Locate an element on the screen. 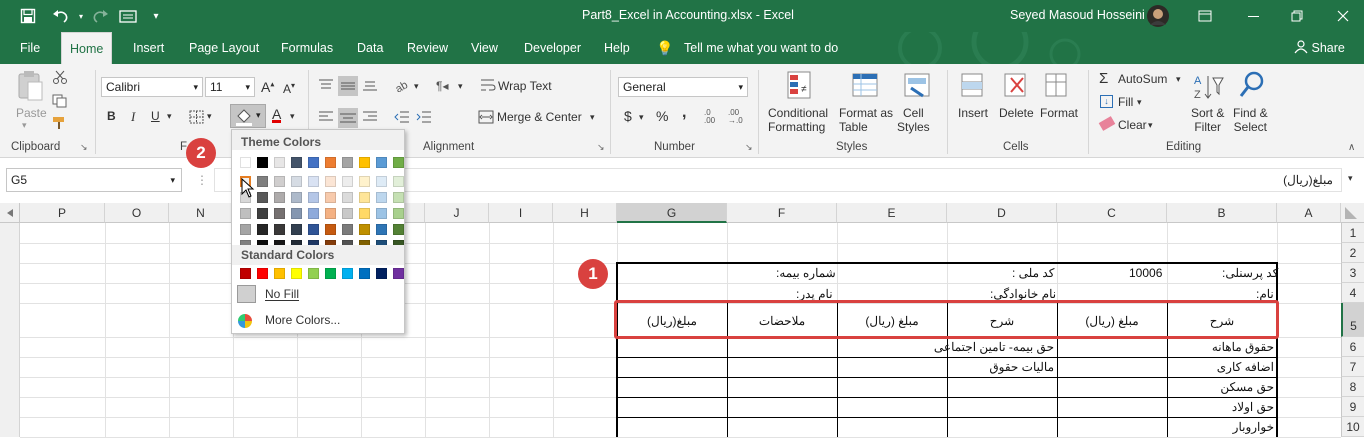 This screenshot has width=1364, height=438. cell-styles-icon is located at coordinates (917, 86).